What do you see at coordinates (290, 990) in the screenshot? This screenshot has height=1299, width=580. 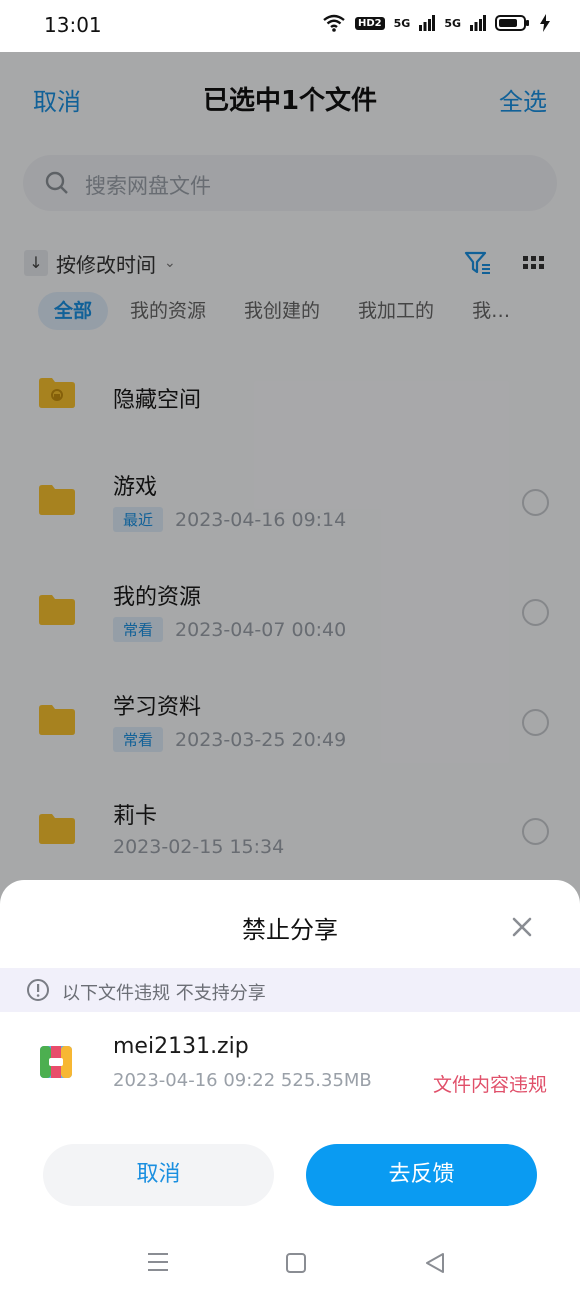 I see `warning-banner: 以下文件违规 不支持分享` at bounding box center [290, 990].